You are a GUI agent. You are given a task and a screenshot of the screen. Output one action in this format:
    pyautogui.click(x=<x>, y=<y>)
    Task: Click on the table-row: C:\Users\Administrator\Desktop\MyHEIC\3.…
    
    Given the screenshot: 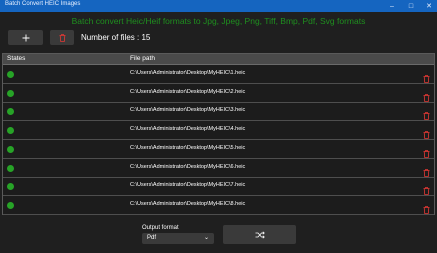 What is the action you would take?
    pyautogui.click(x=218, y=112)
    